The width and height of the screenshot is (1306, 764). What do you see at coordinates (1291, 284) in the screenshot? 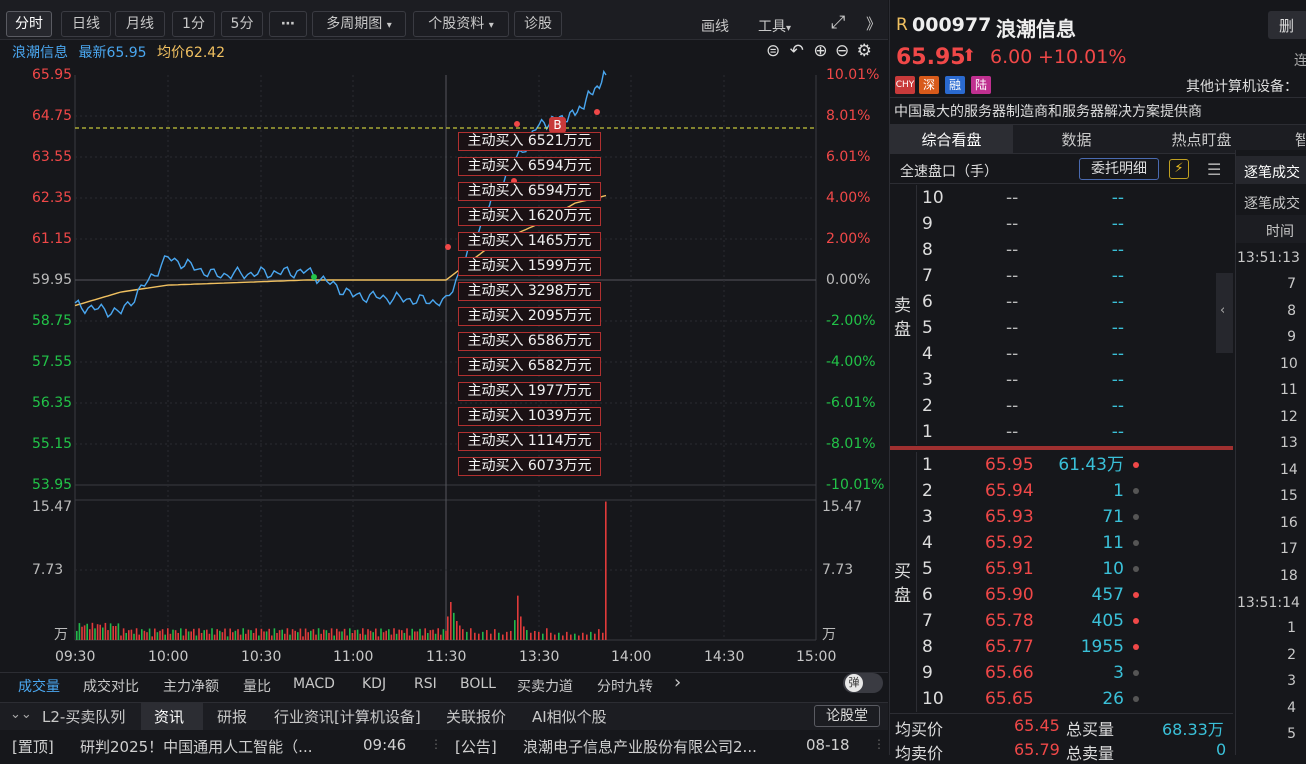
I see `trade-row: 7` at bounding box center [1291, 284].